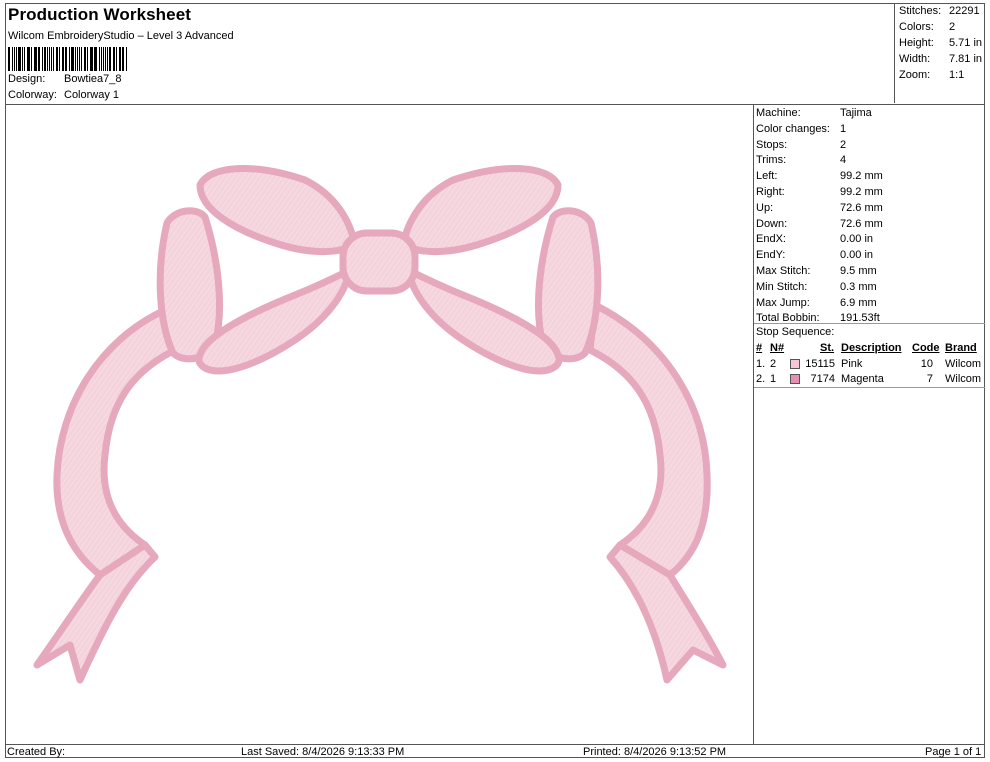  I want to click on machine-info-value: 9.5 mm, so click(858, 271).